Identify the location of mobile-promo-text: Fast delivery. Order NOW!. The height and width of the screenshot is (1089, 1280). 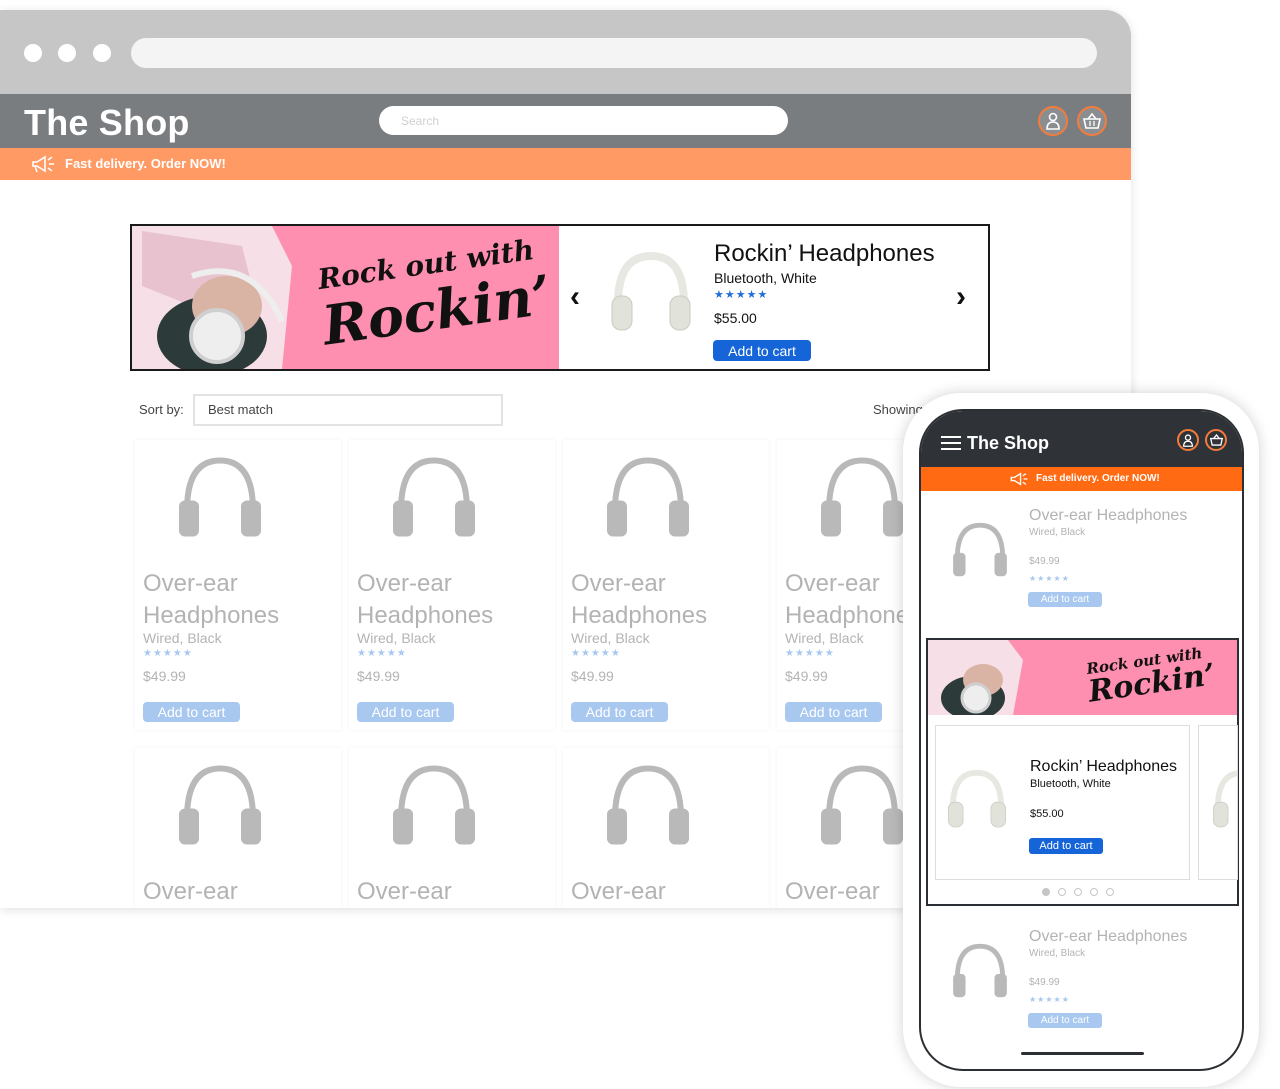
(1098, 478).